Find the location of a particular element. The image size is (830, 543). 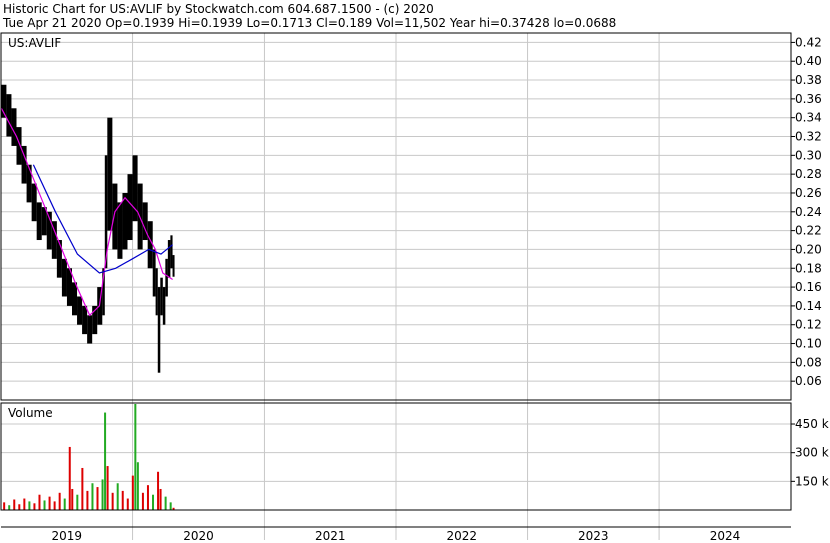

price-tick-label: 0.12 is located at coordinates (808, 325).